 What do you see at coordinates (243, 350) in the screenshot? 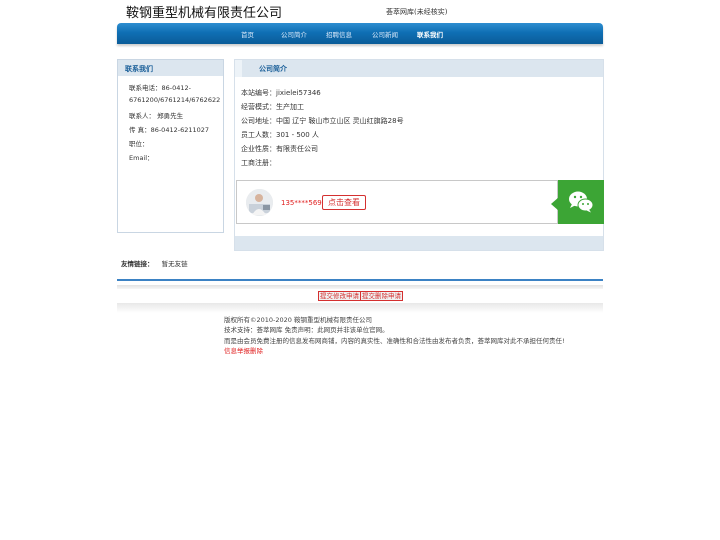
I see `report-link: 信息举报删除` at bounding box center [243, 350].